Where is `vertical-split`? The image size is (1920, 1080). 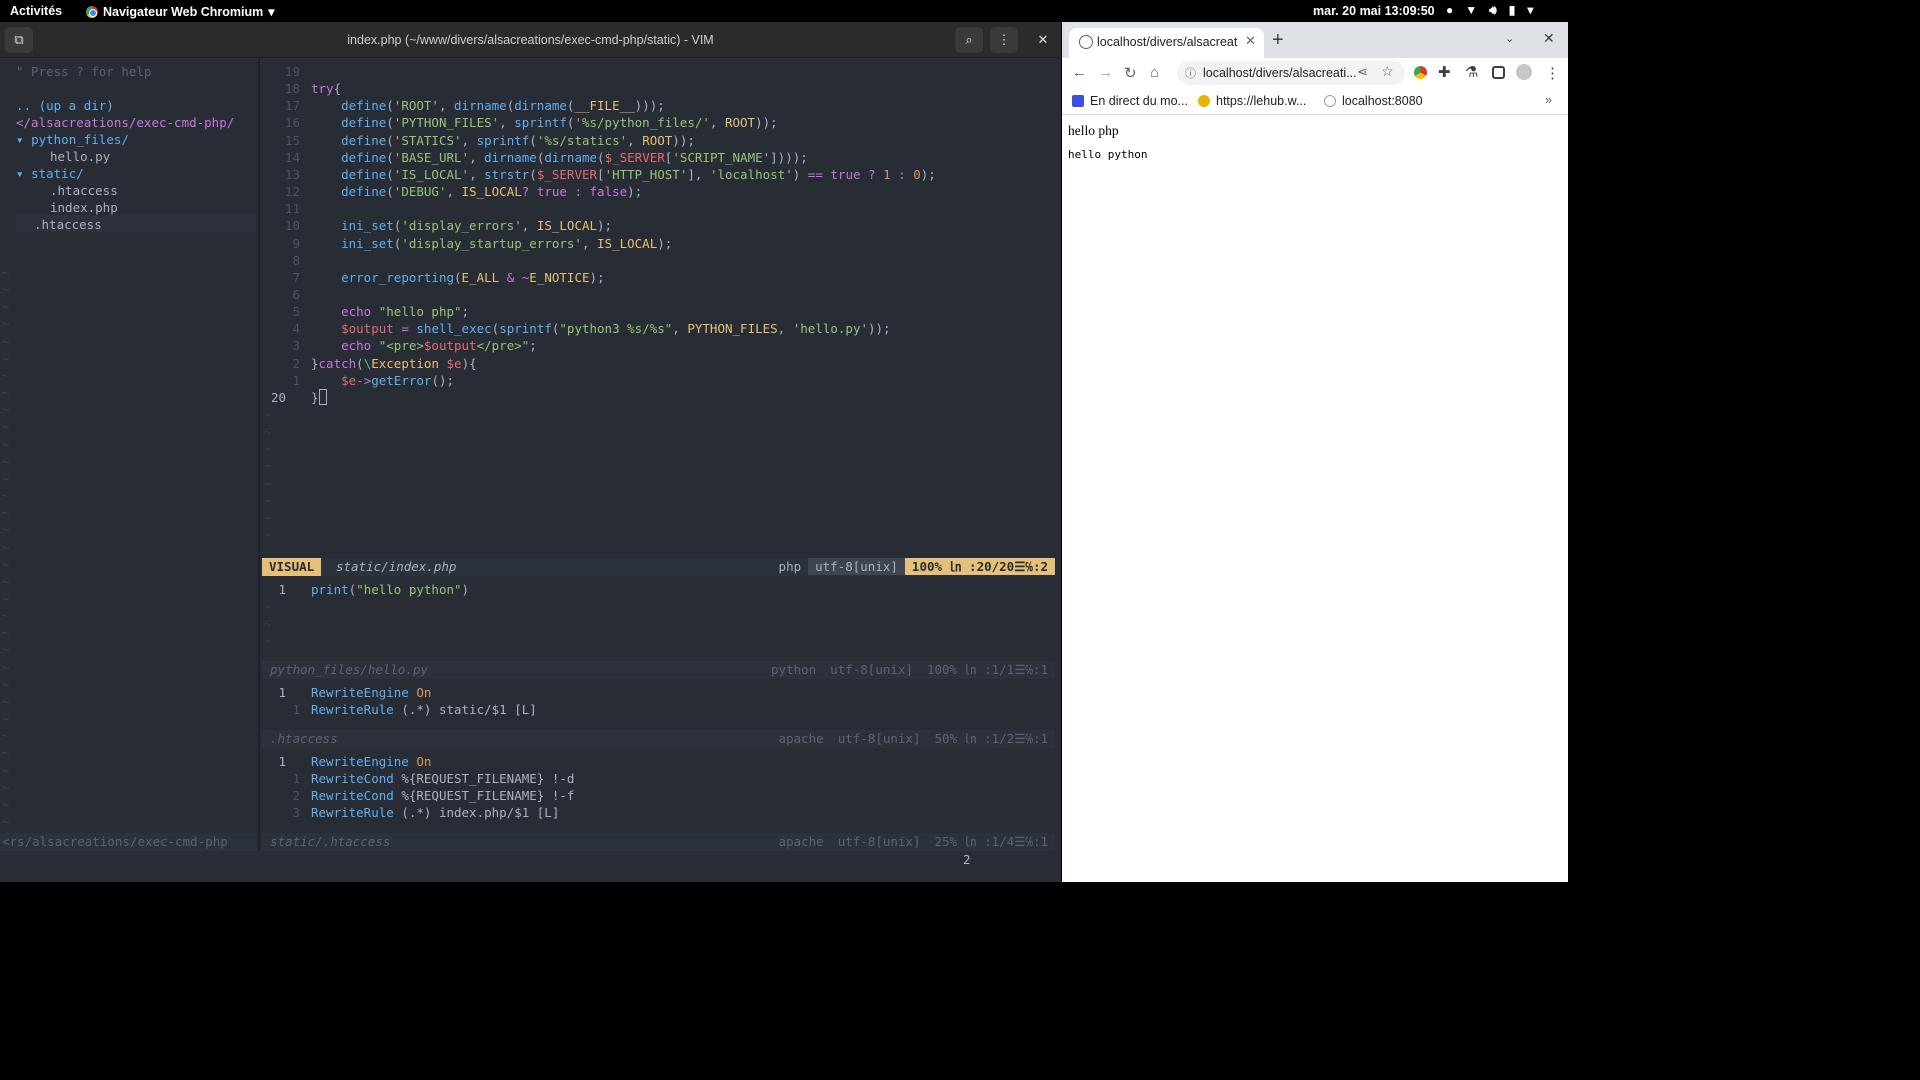
vertical-split is located at coordinates (259, 456).